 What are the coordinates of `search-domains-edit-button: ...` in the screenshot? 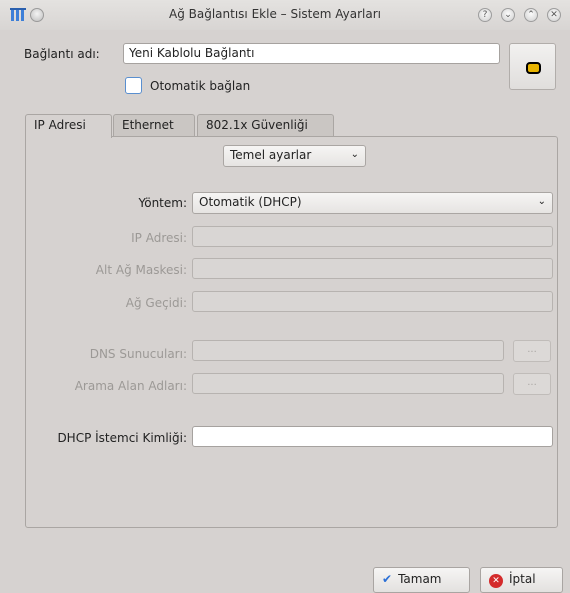 It's located at (532, 384).